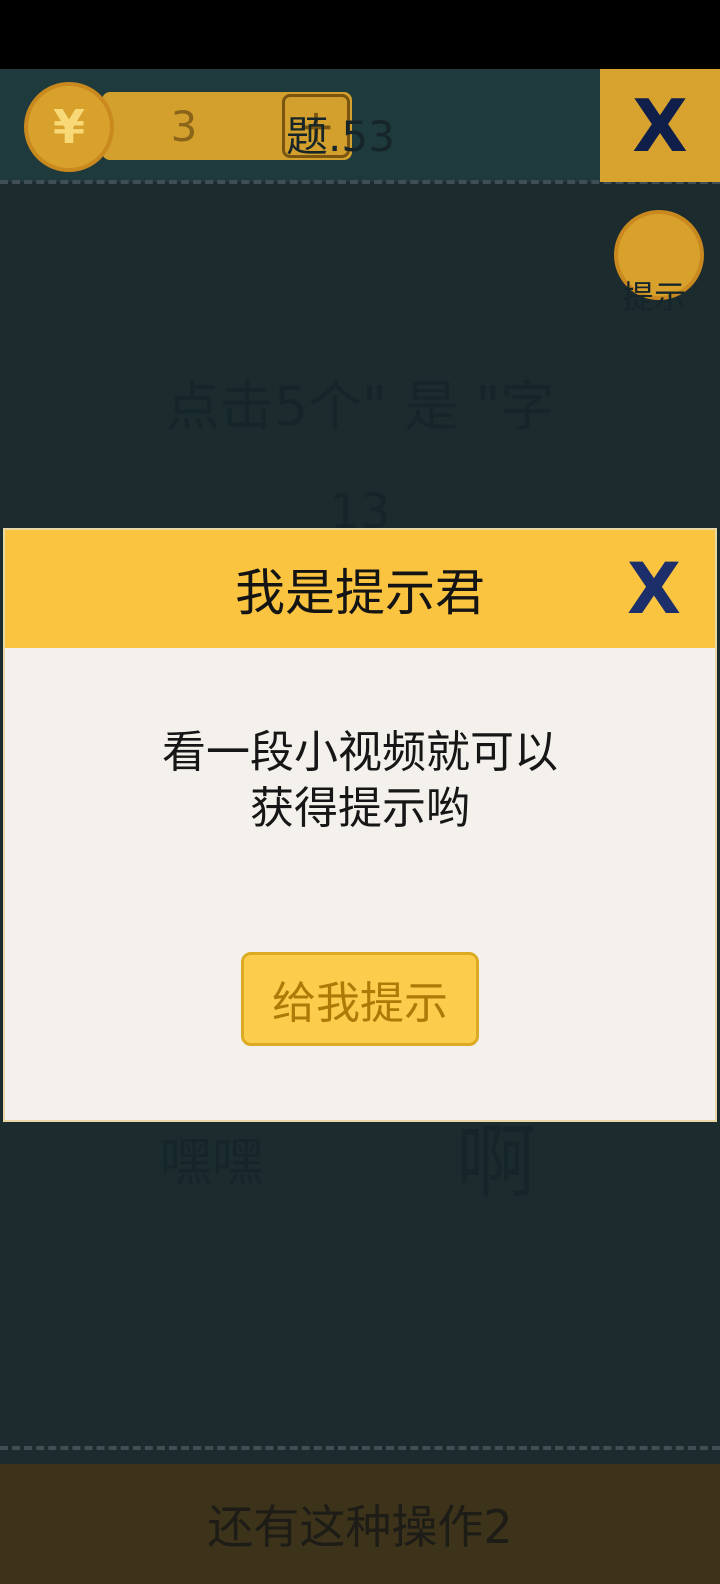  What do you see at coordinates (360, 808) in the screenshot?
I see `dialog-message-line: 获得提示哟` at bounding box center [360, 808].